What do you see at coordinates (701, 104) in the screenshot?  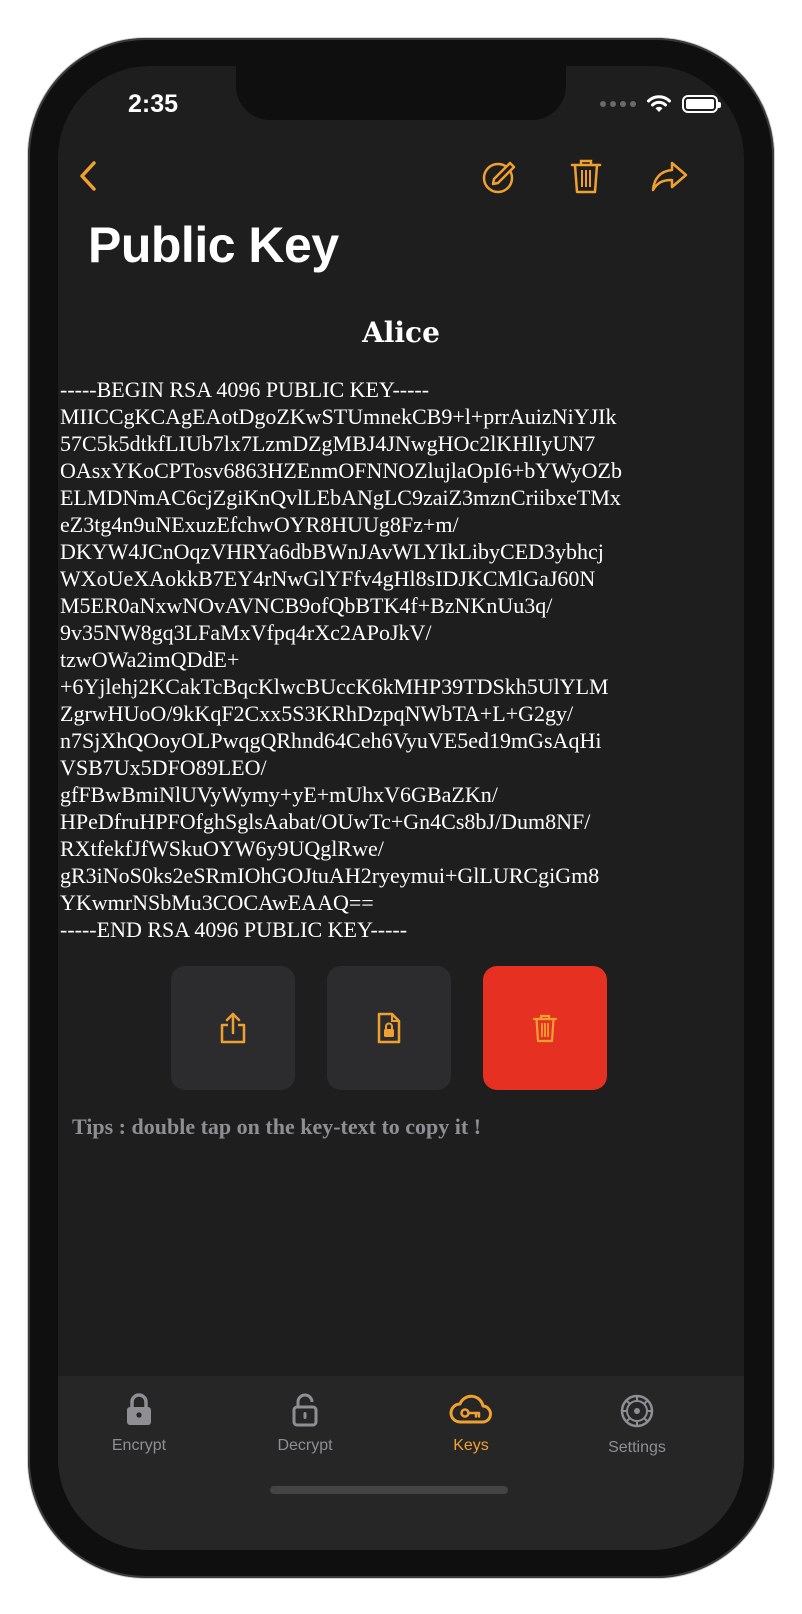 I see `battery-icon` at bounding box center [701, 104].